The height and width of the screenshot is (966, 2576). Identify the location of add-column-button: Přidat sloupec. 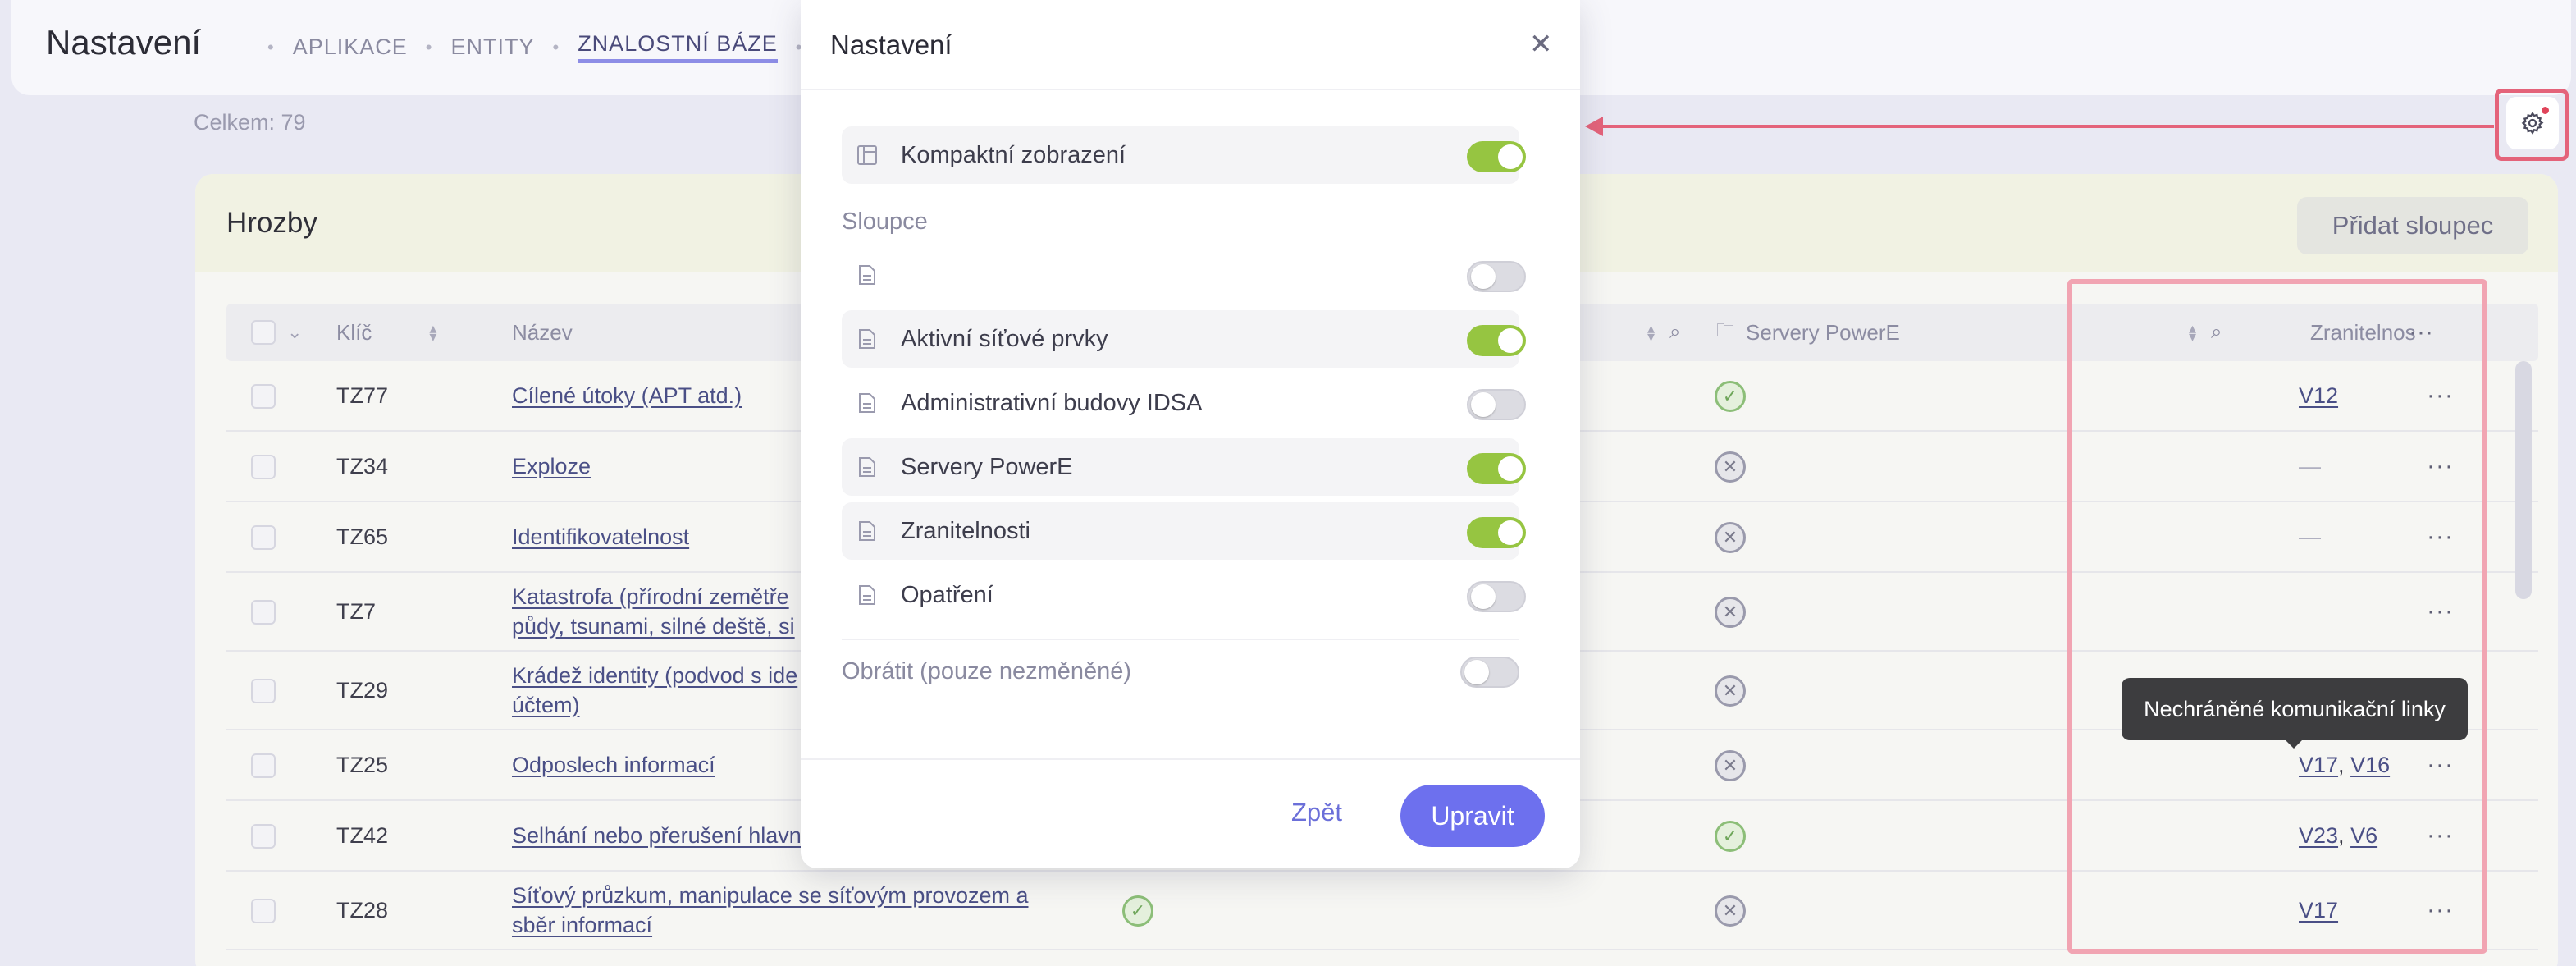
(2412, 225).